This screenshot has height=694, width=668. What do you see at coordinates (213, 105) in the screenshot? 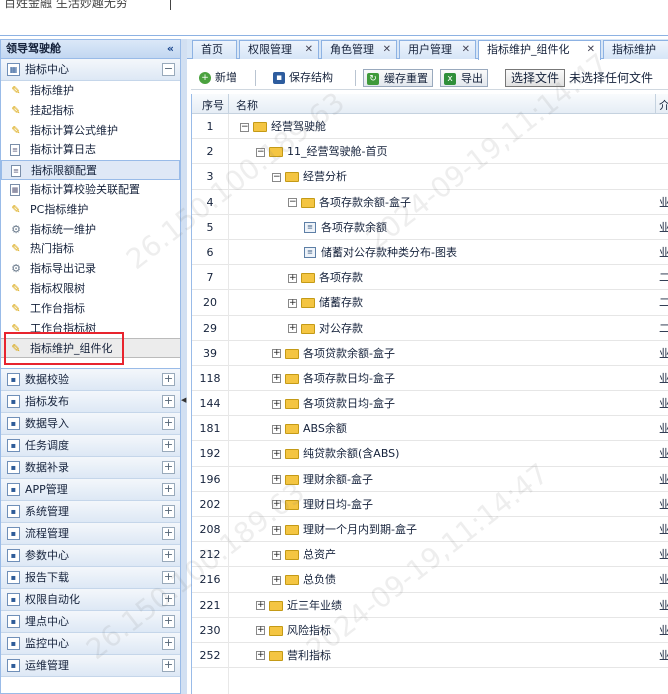
I see `column-header-number: 序号` at bounding box center [213, 105].